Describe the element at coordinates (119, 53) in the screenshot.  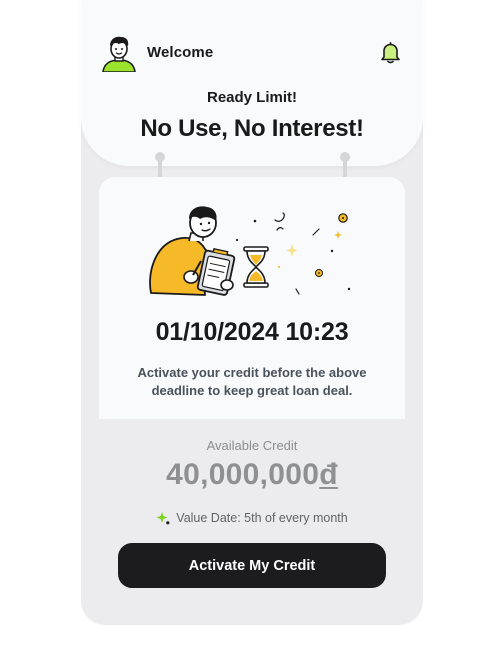
I see `user-avatar-icon` at that location.